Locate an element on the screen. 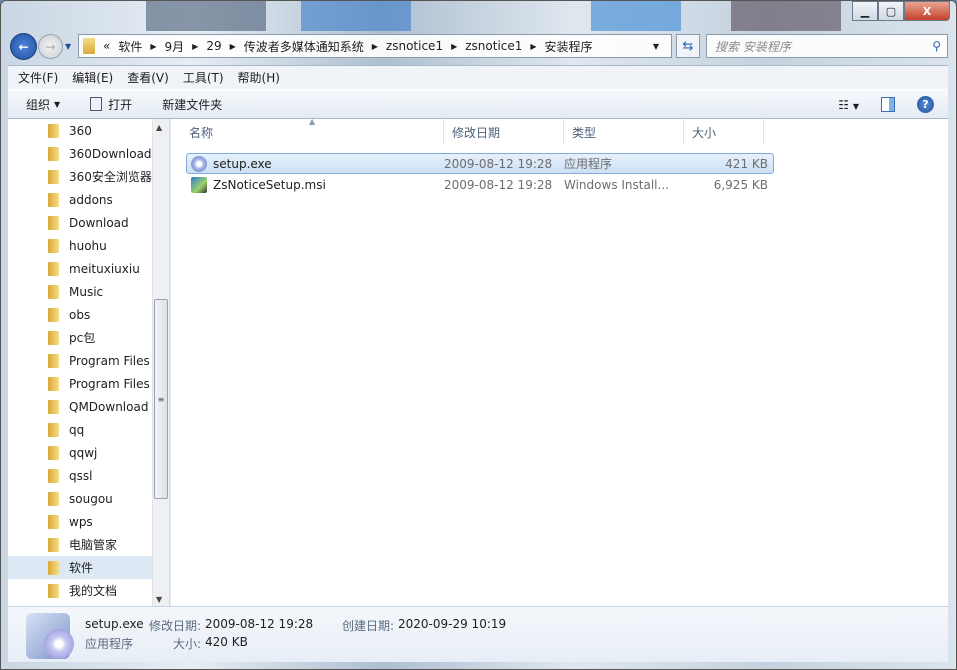  menu-tools: 工具(T) is located at coordinates (203, 77).